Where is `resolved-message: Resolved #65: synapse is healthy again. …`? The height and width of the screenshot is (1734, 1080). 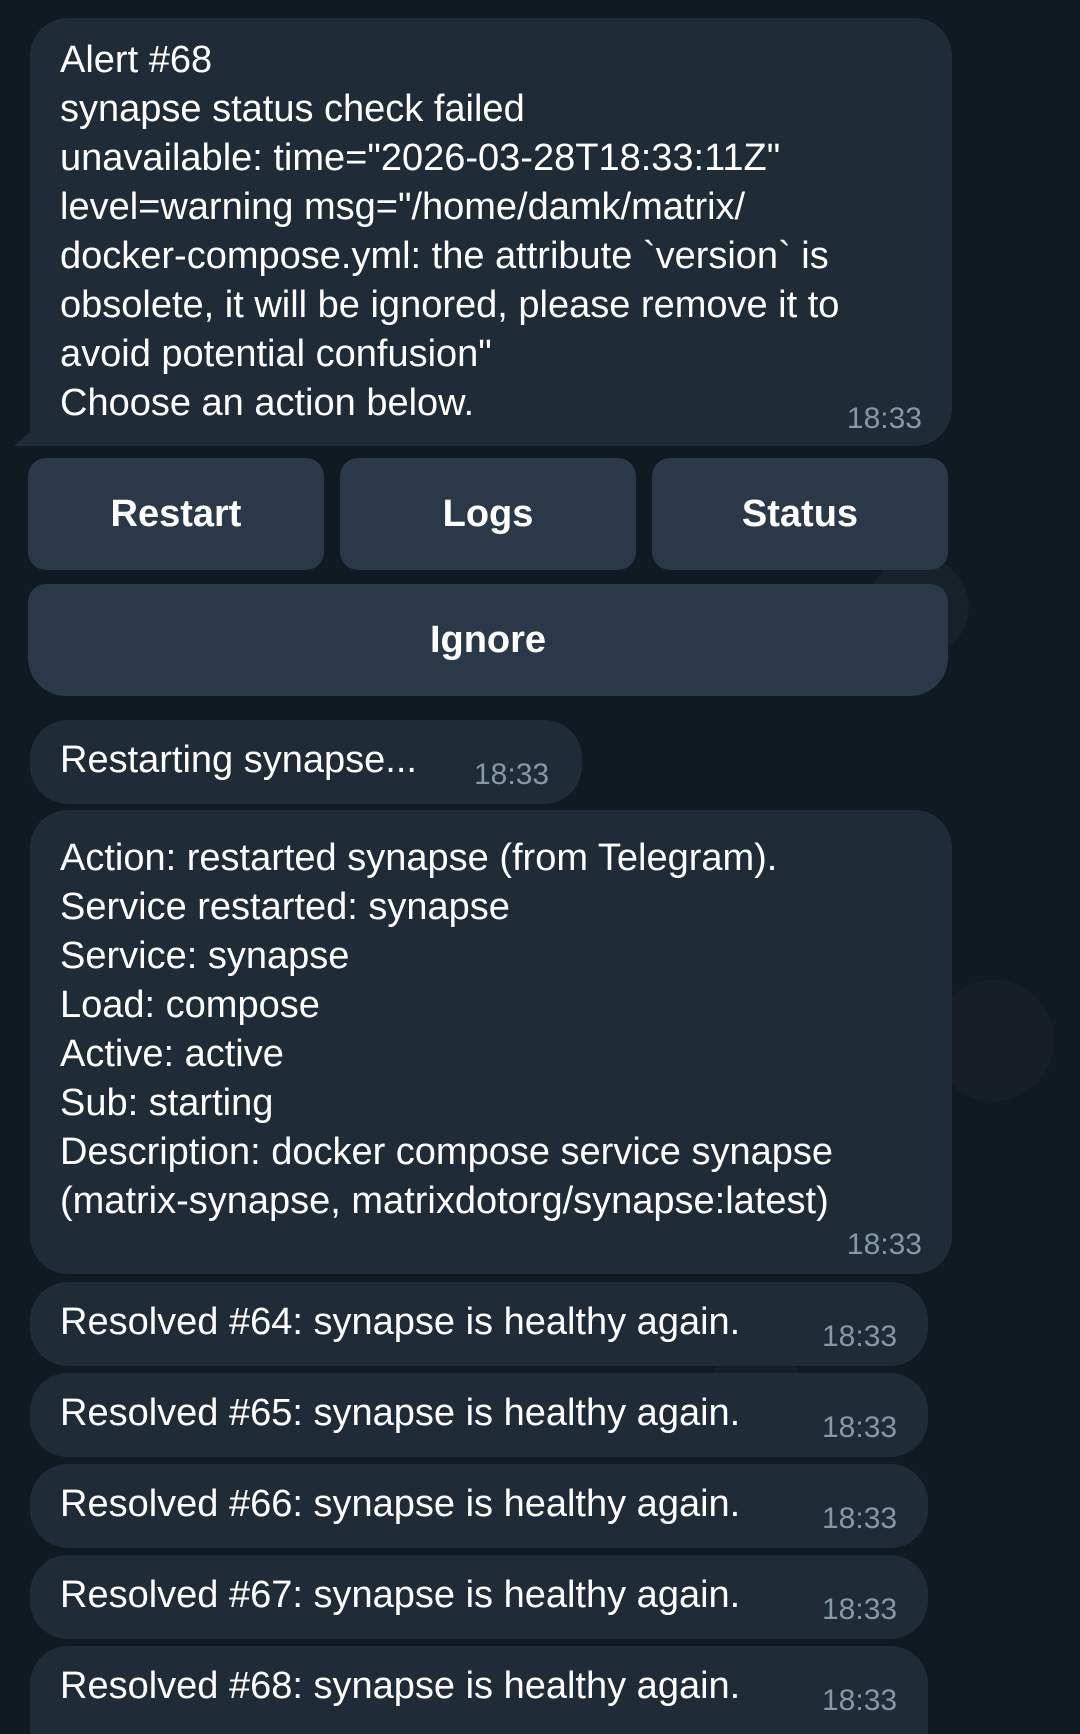 resolved-message: Resolved #65: synapse is healthy again. … is located at coordinates (479, 1415).